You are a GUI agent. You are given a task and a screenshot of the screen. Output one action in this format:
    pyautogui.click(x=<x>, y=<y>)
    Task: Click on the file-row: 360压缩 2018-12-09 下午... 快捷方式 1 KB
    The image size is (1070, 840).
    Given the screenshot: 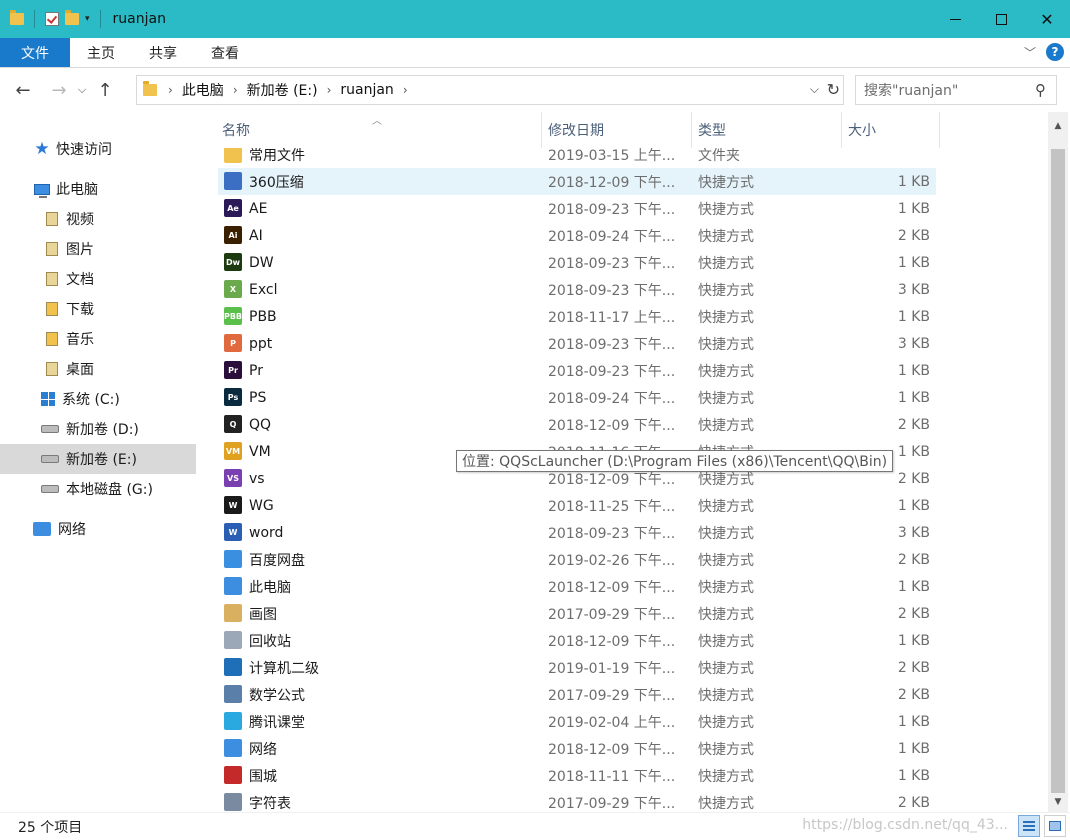 What is the action you would take?
    pyautogui.click(x=577, y=181)
    